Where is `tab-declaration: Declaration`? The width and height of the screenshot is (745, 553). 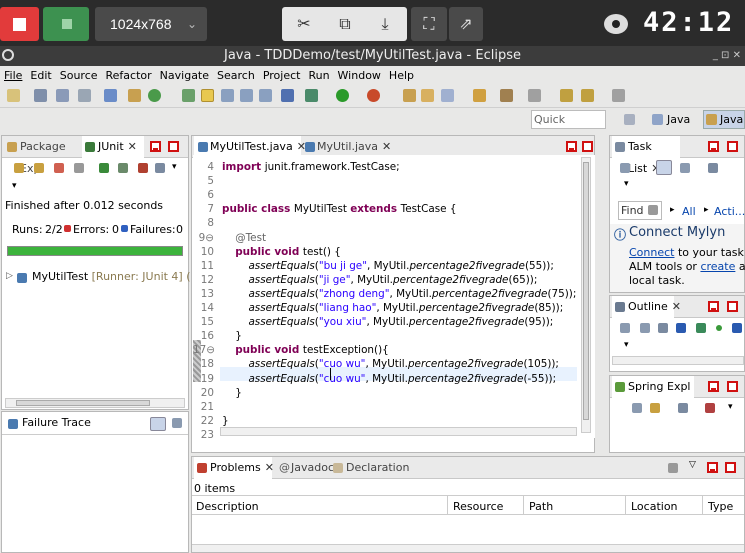 tab-declaration: Declaration is located at coordinates (370, 468).